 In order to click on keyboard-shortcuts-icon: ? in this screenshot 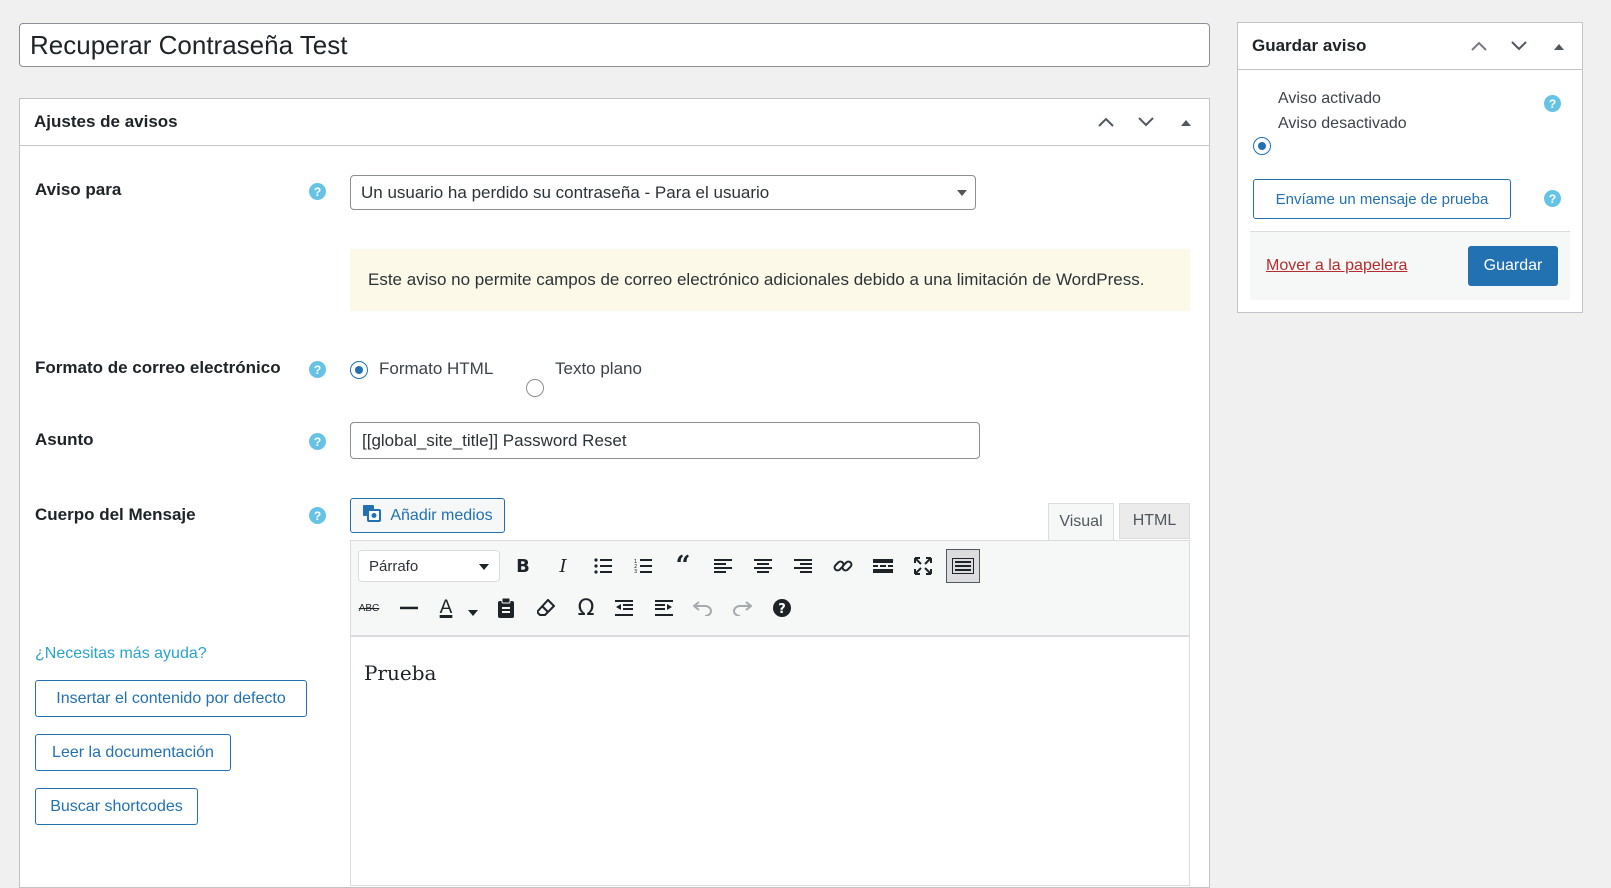, I will do `click(782, 608)`.